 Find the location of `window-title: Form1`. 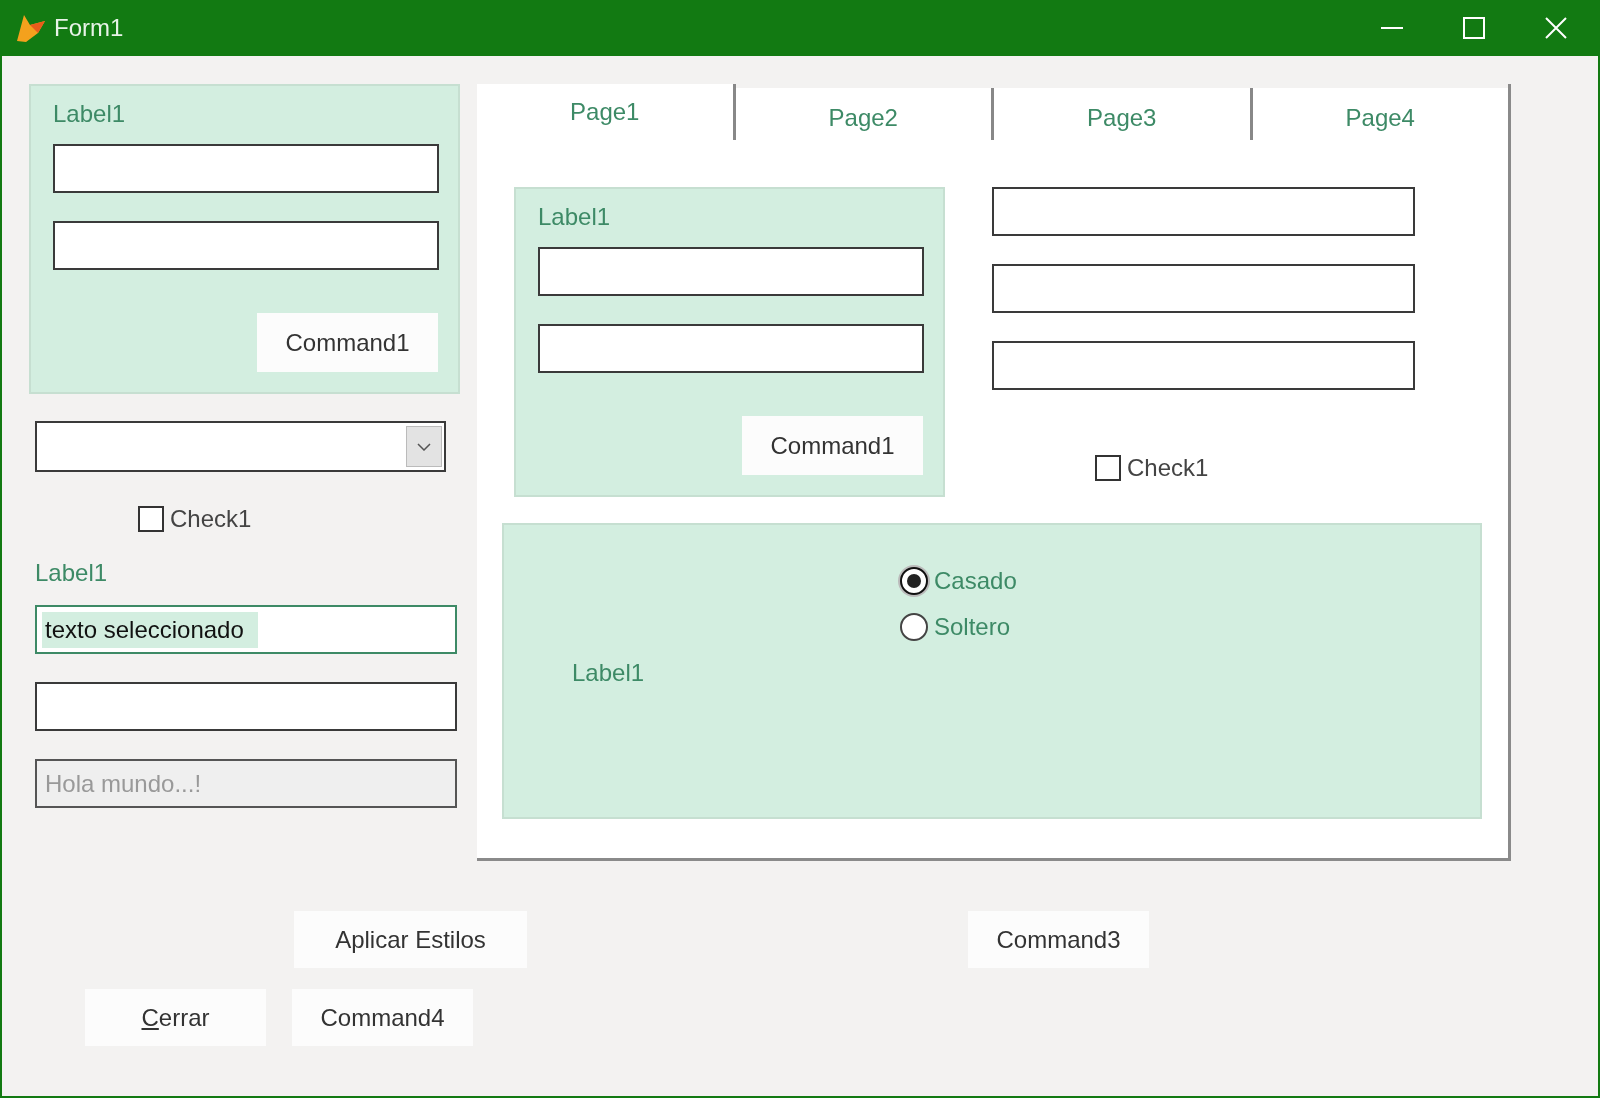

window-title: Form1 is located at coordinates (89, 28).